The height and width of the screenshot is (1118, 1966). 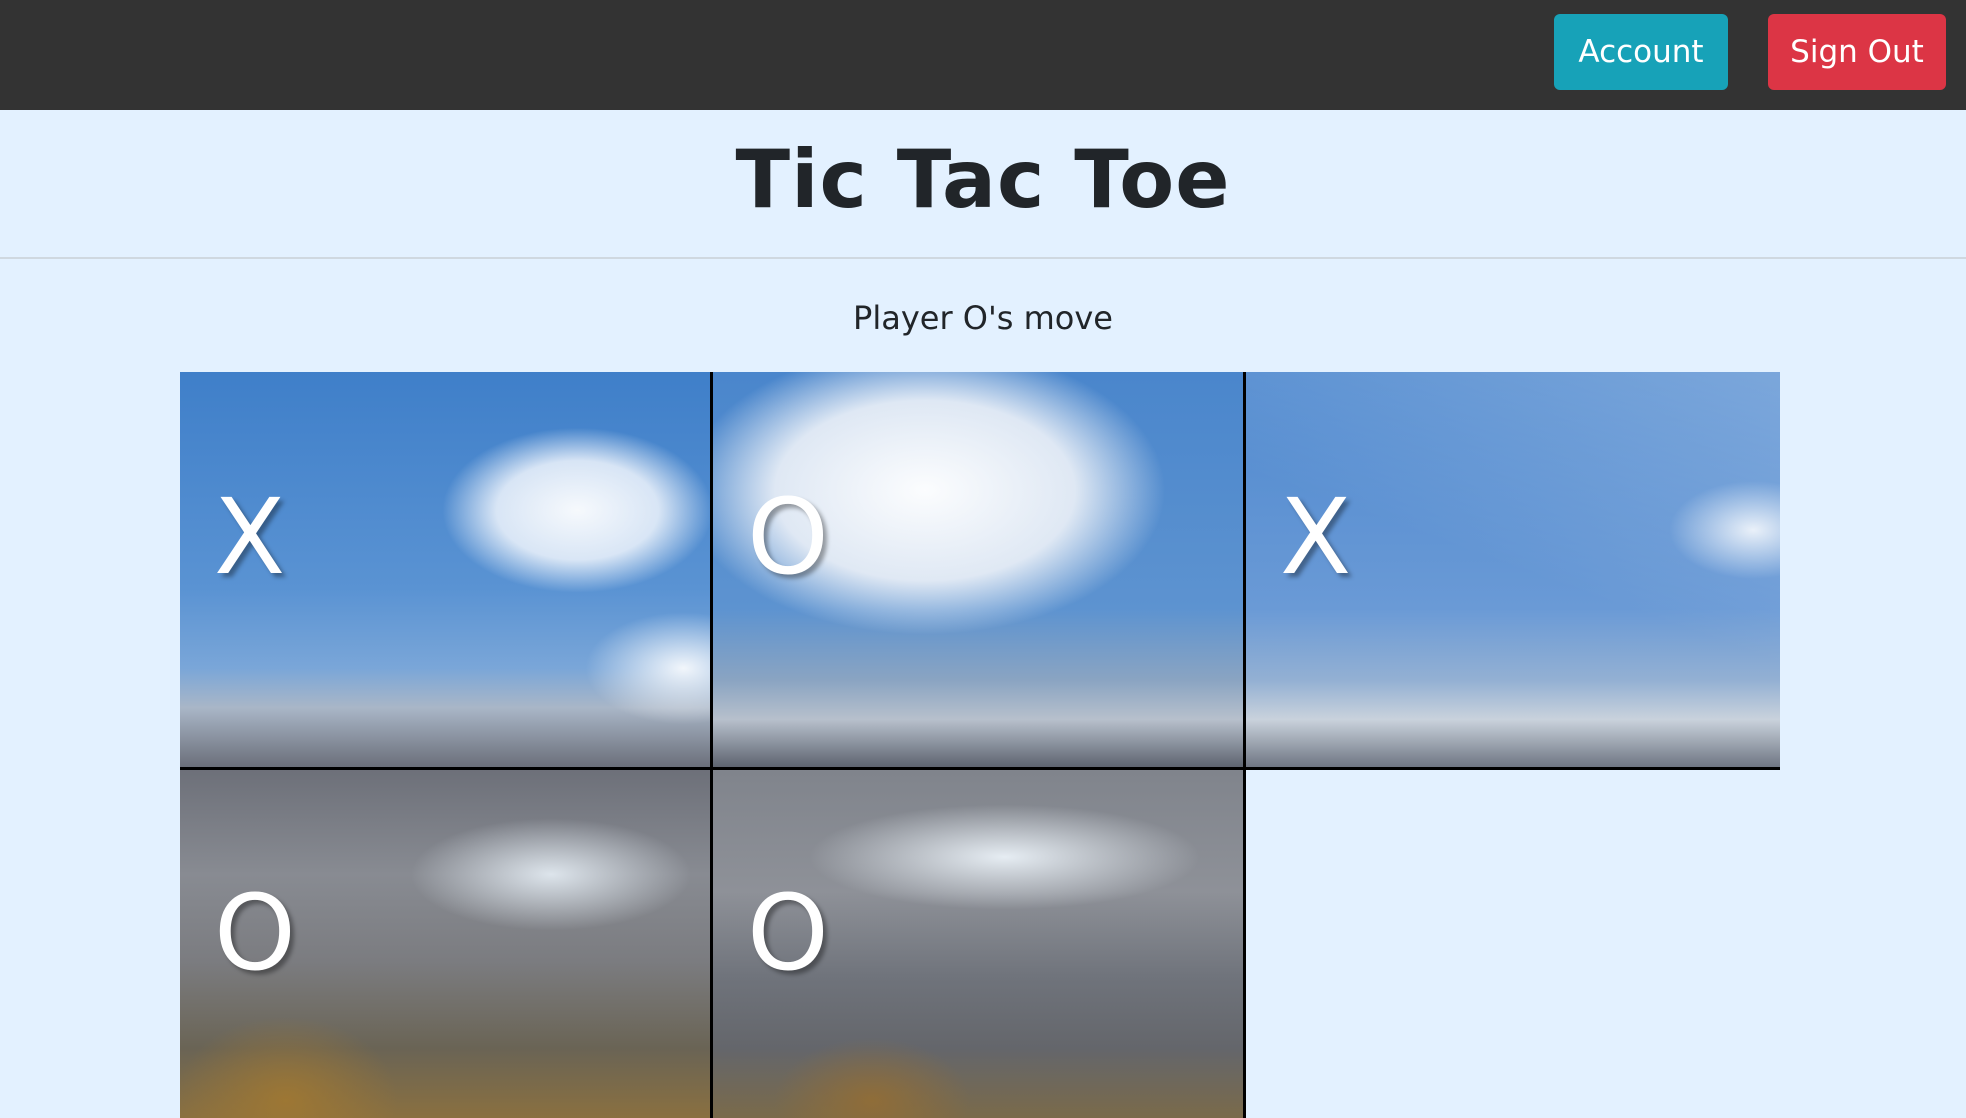 I want to click on board-cell-r2c2: O, so click(x=979, y=944).